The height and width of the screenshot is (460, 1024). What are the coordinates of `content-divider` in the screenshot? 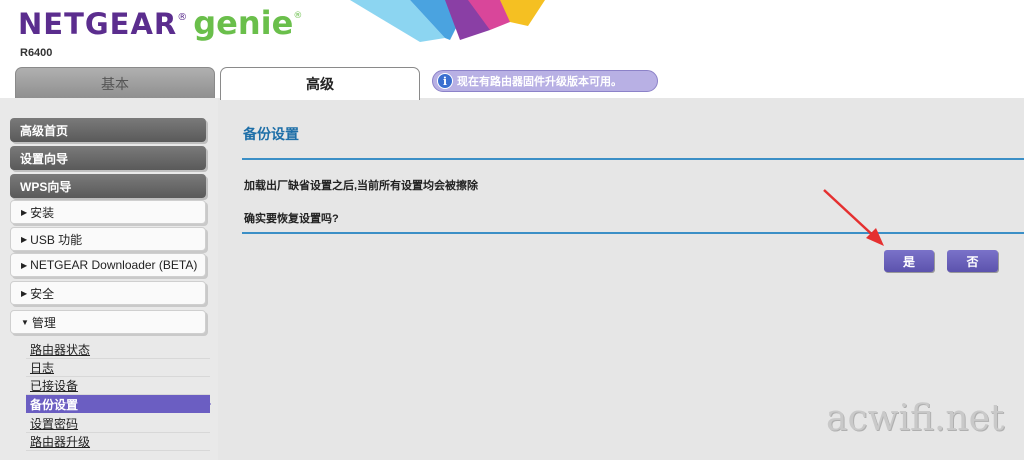 It's located at (633, 233).